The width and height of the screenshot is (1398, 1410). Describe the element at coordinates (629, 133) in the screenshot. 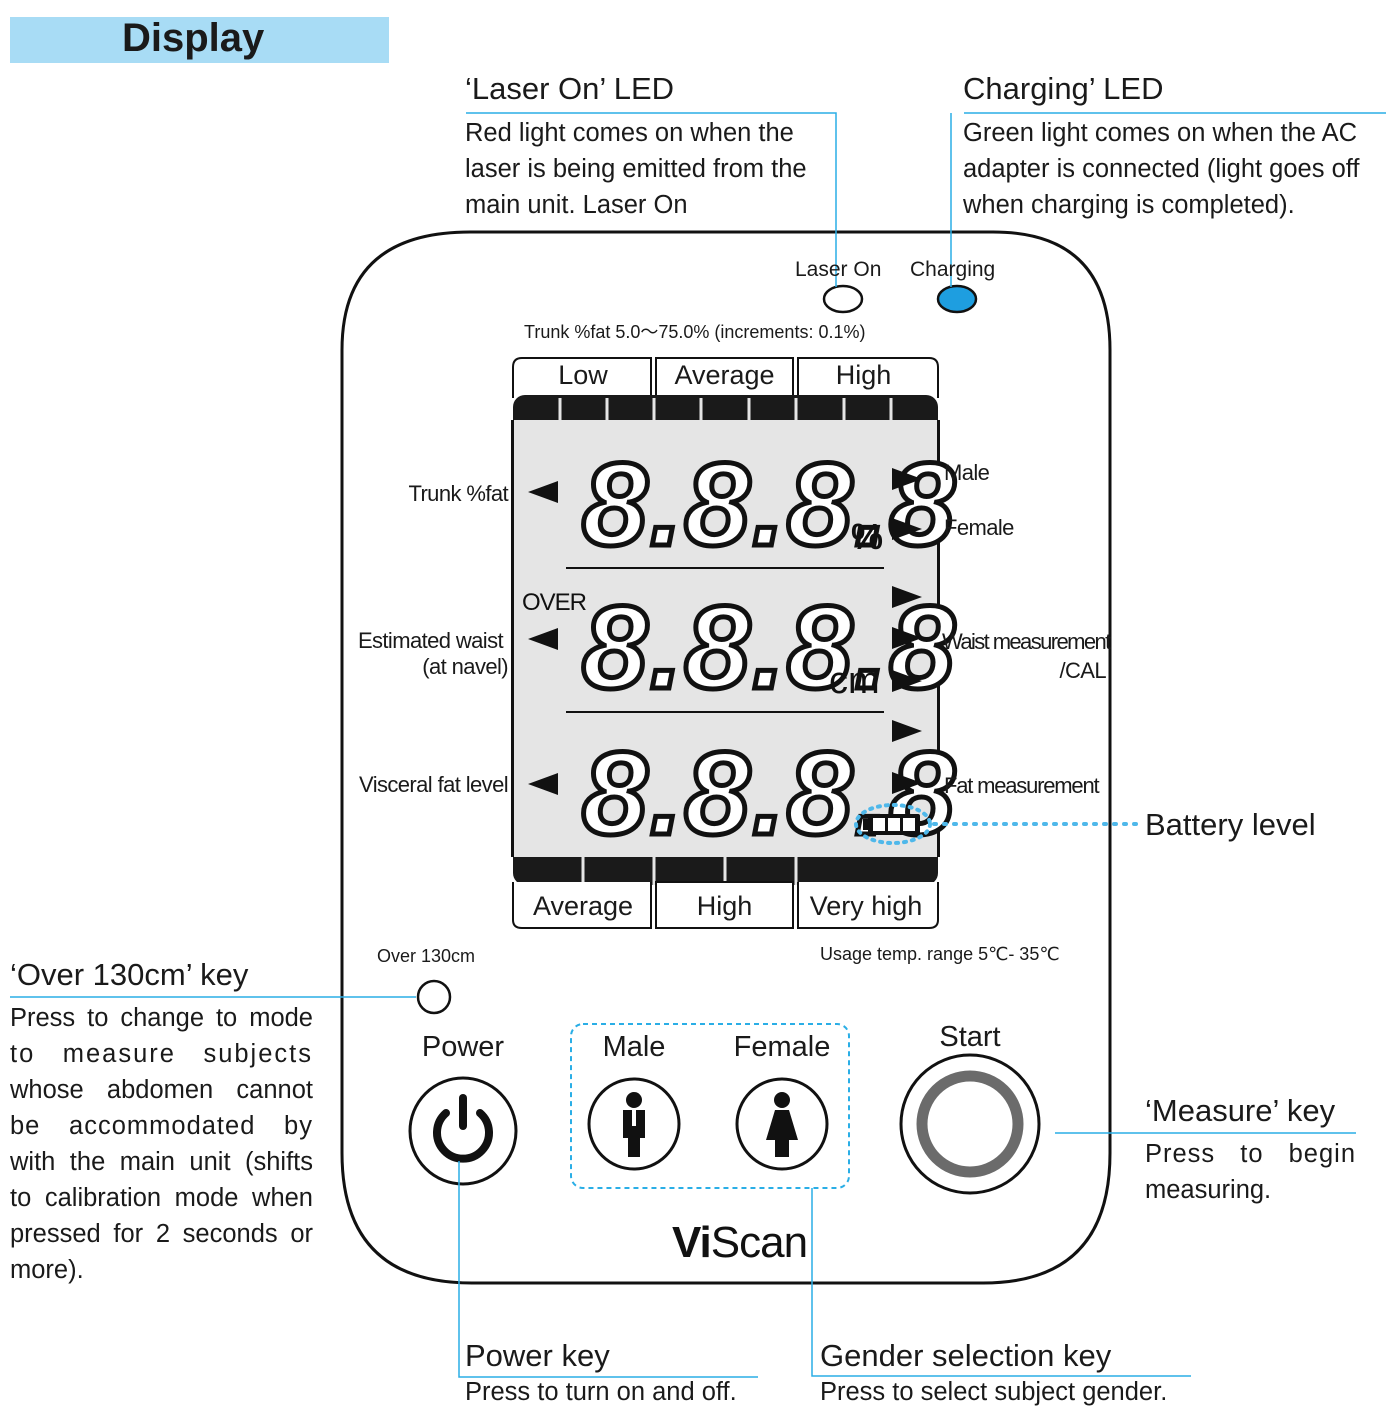

I see `callout-line: Red light comes on when the` at that location.